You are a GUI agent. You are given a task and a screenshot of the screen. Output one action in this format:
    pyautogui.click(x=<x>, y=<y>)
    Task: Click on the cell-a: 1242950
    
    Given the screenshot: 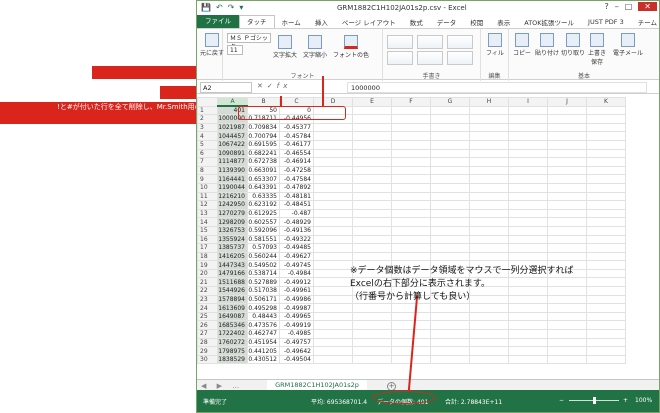 What is the action you would take?
    pyautogui.click(x=232, y=205)
    